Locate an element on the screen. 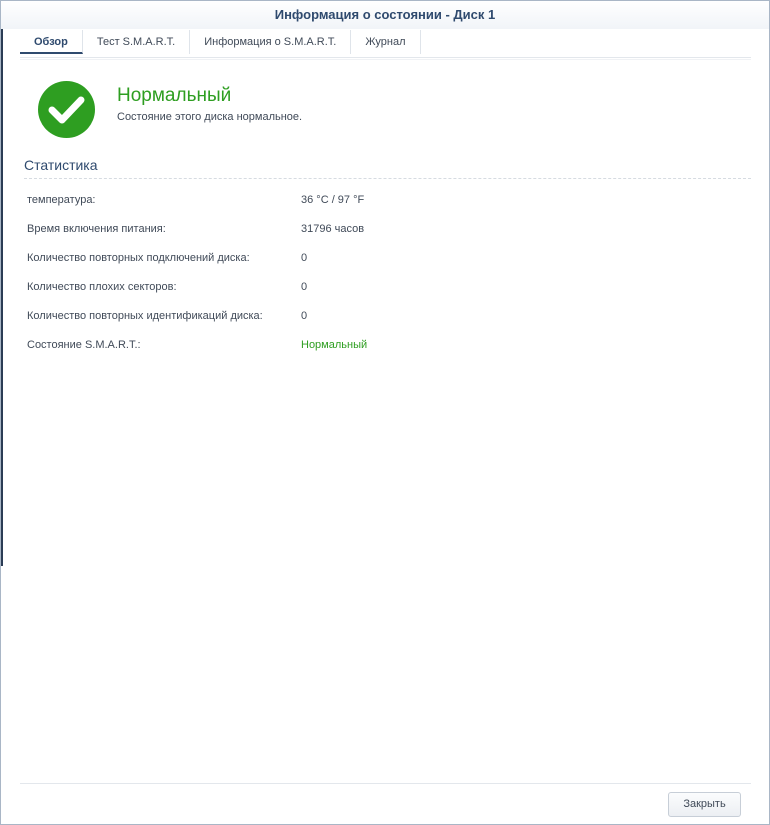 The image size is (770, 825). tab-divider-shadow is located at coordinates (385, 59).